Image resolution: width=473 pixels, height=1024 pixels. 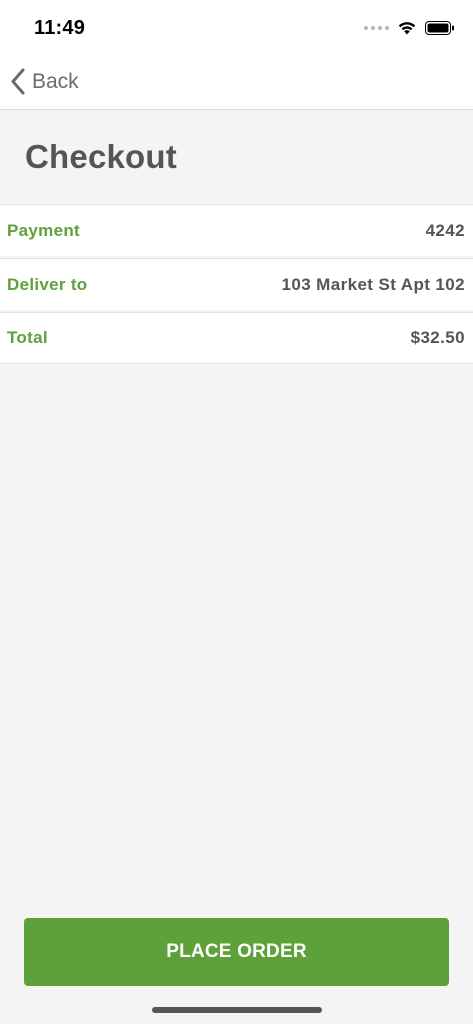 I want to click on payment-label: Payment, so click(x=43, y=230).